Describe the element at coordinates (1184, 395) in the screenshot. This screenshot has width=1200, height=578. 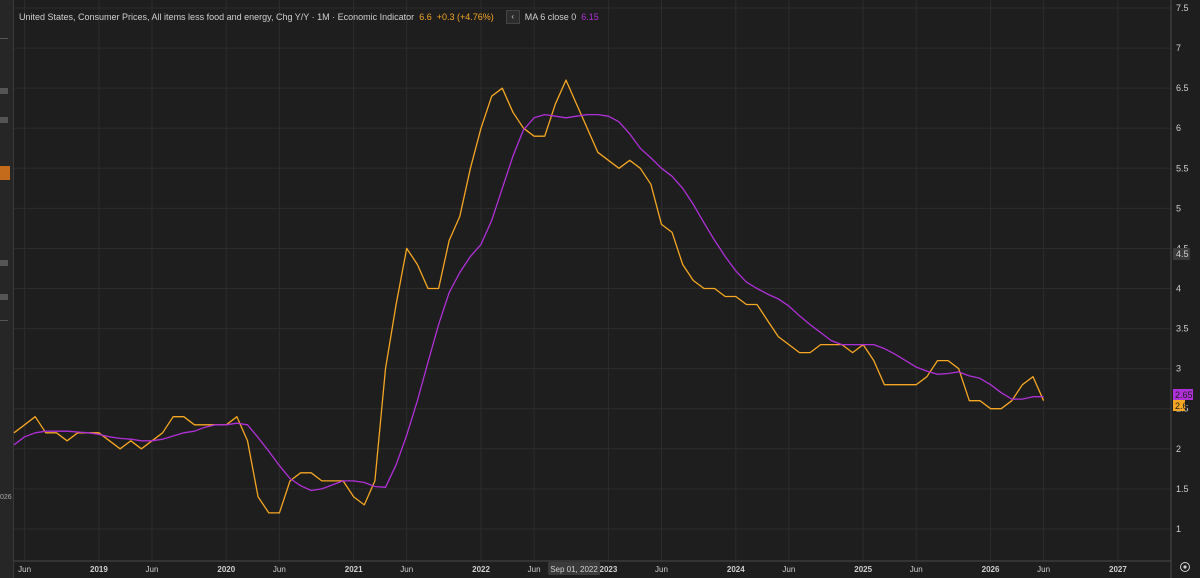
I see `ma-last-price-label: 2.65` at that location.